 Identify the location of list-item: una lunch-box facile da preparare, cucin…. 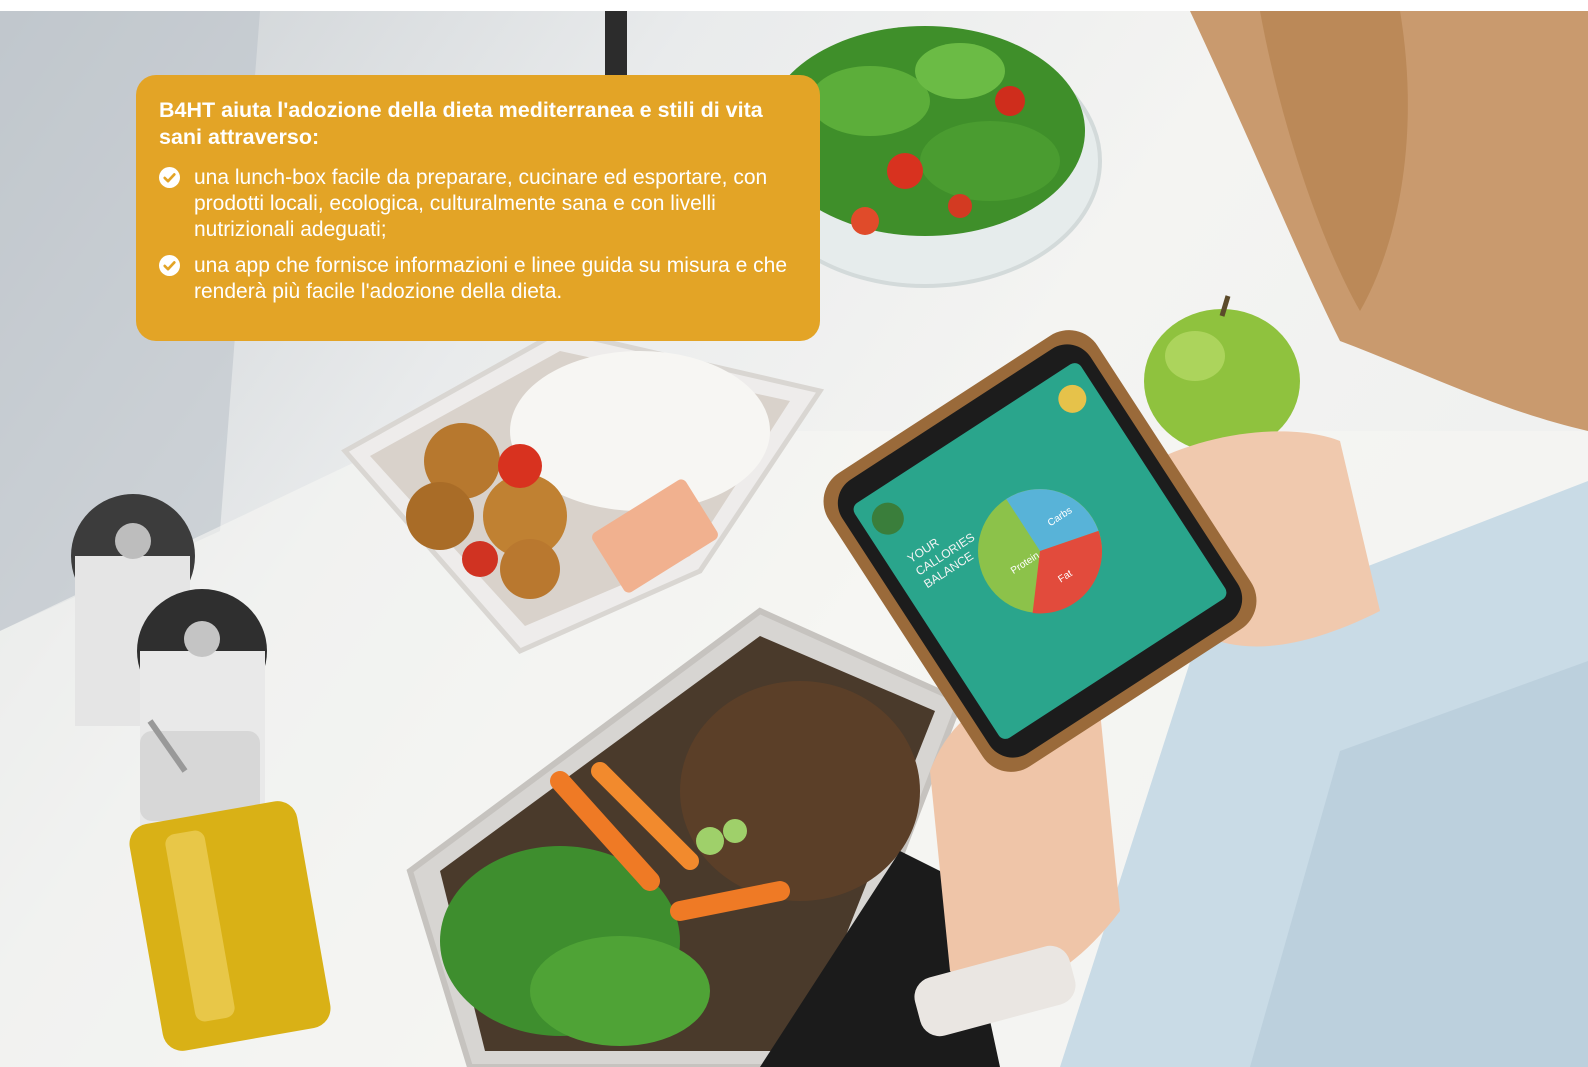
(476, 204).